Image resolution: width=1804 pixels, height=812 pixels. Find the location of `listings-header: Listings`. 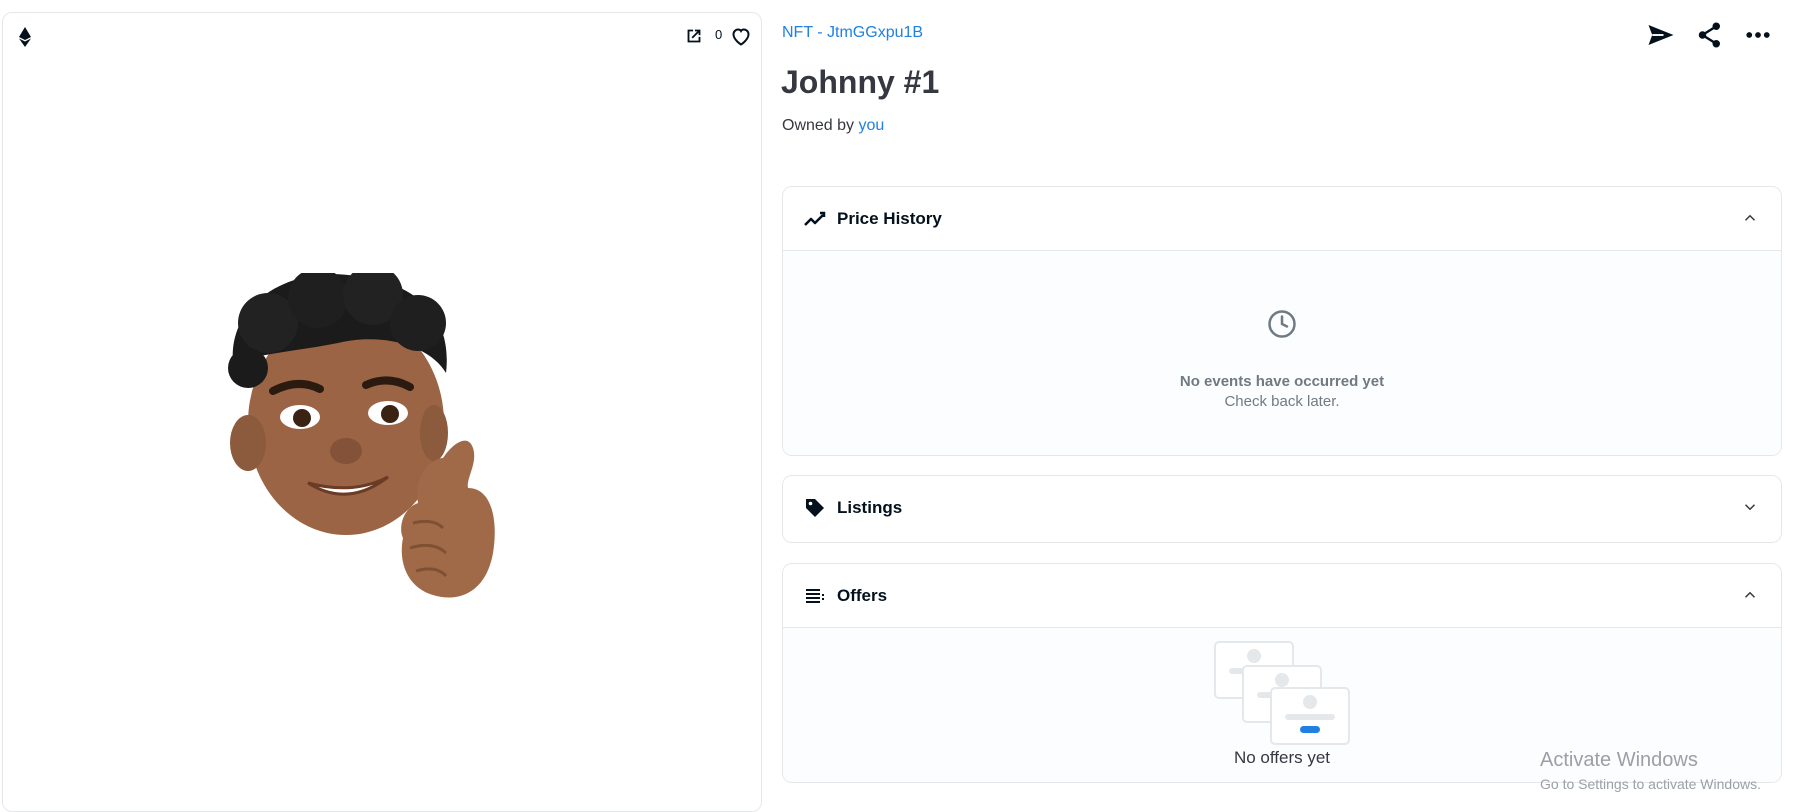

listings-header: Listings is located at coordinates (1282, 508).